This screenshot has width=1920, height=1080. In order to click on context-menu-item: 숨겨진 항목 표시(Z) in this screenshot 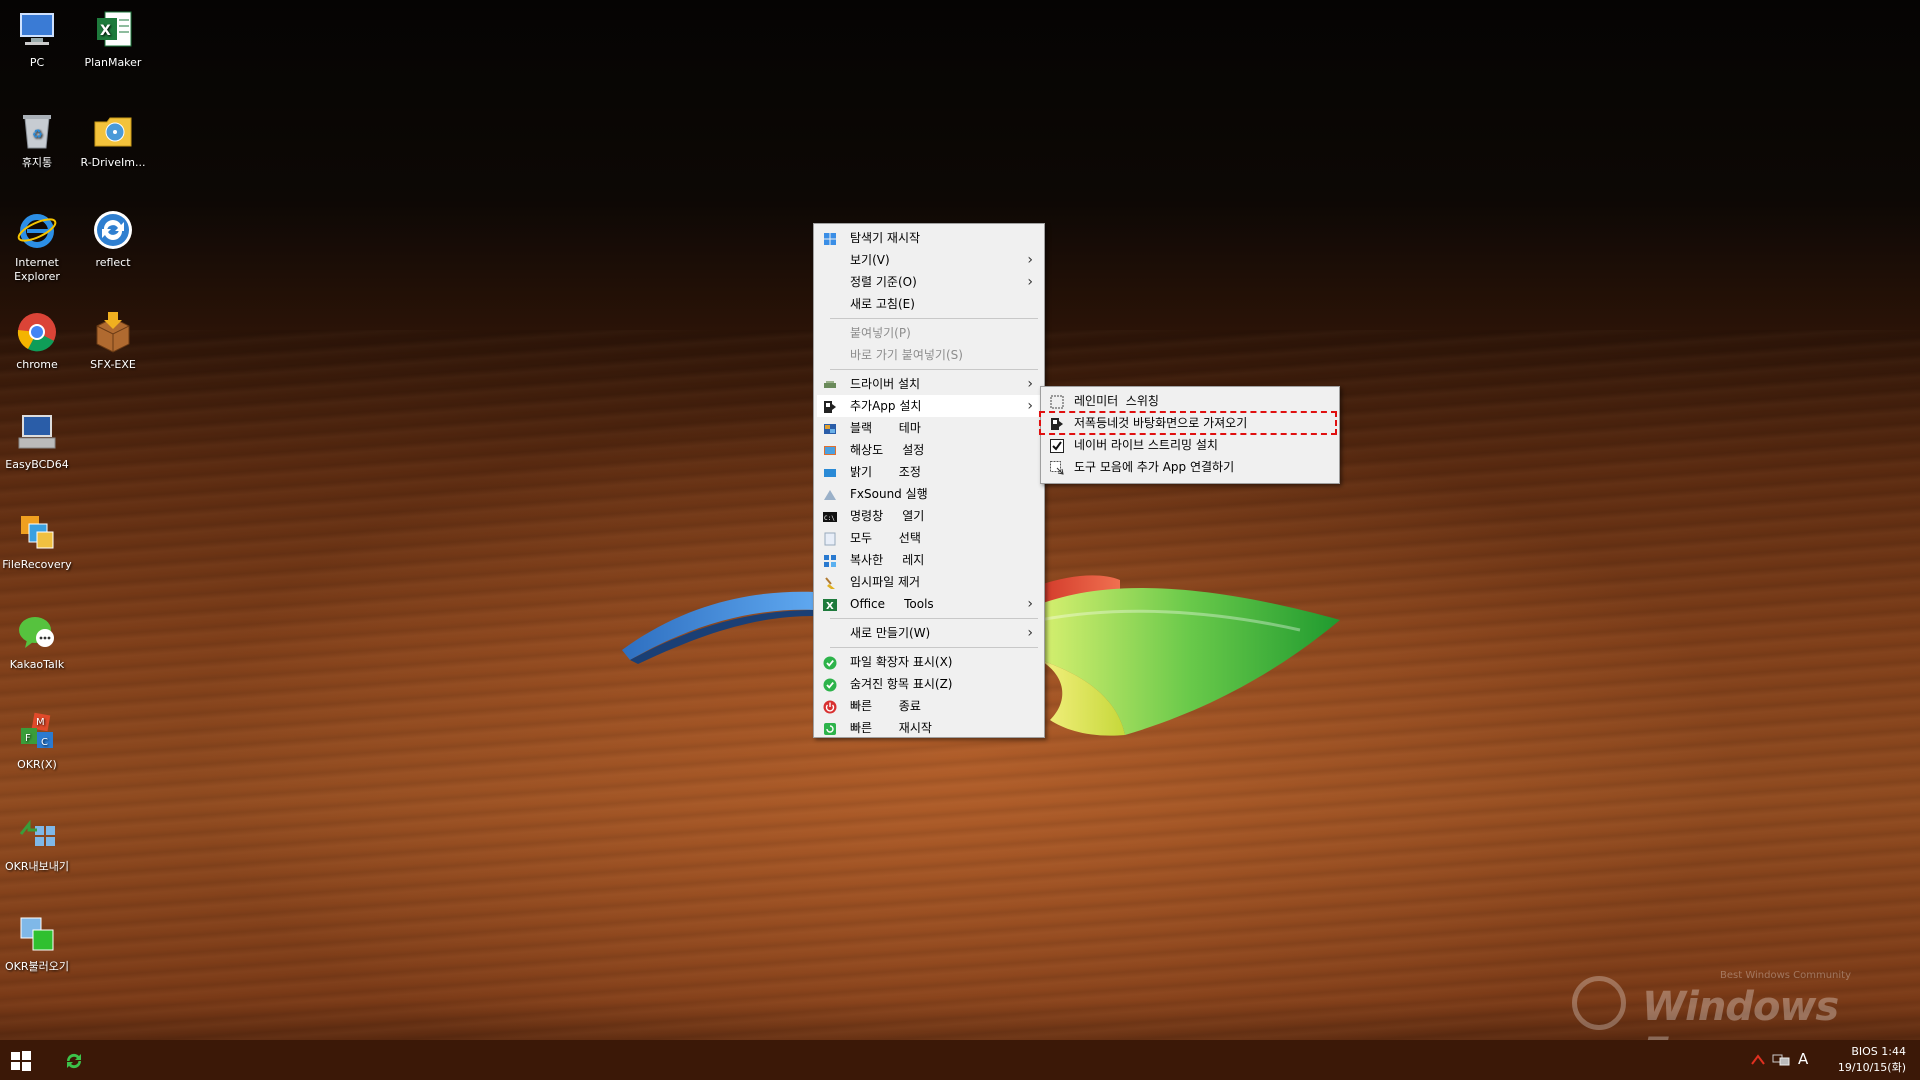, I will do `click(929, 684)`.